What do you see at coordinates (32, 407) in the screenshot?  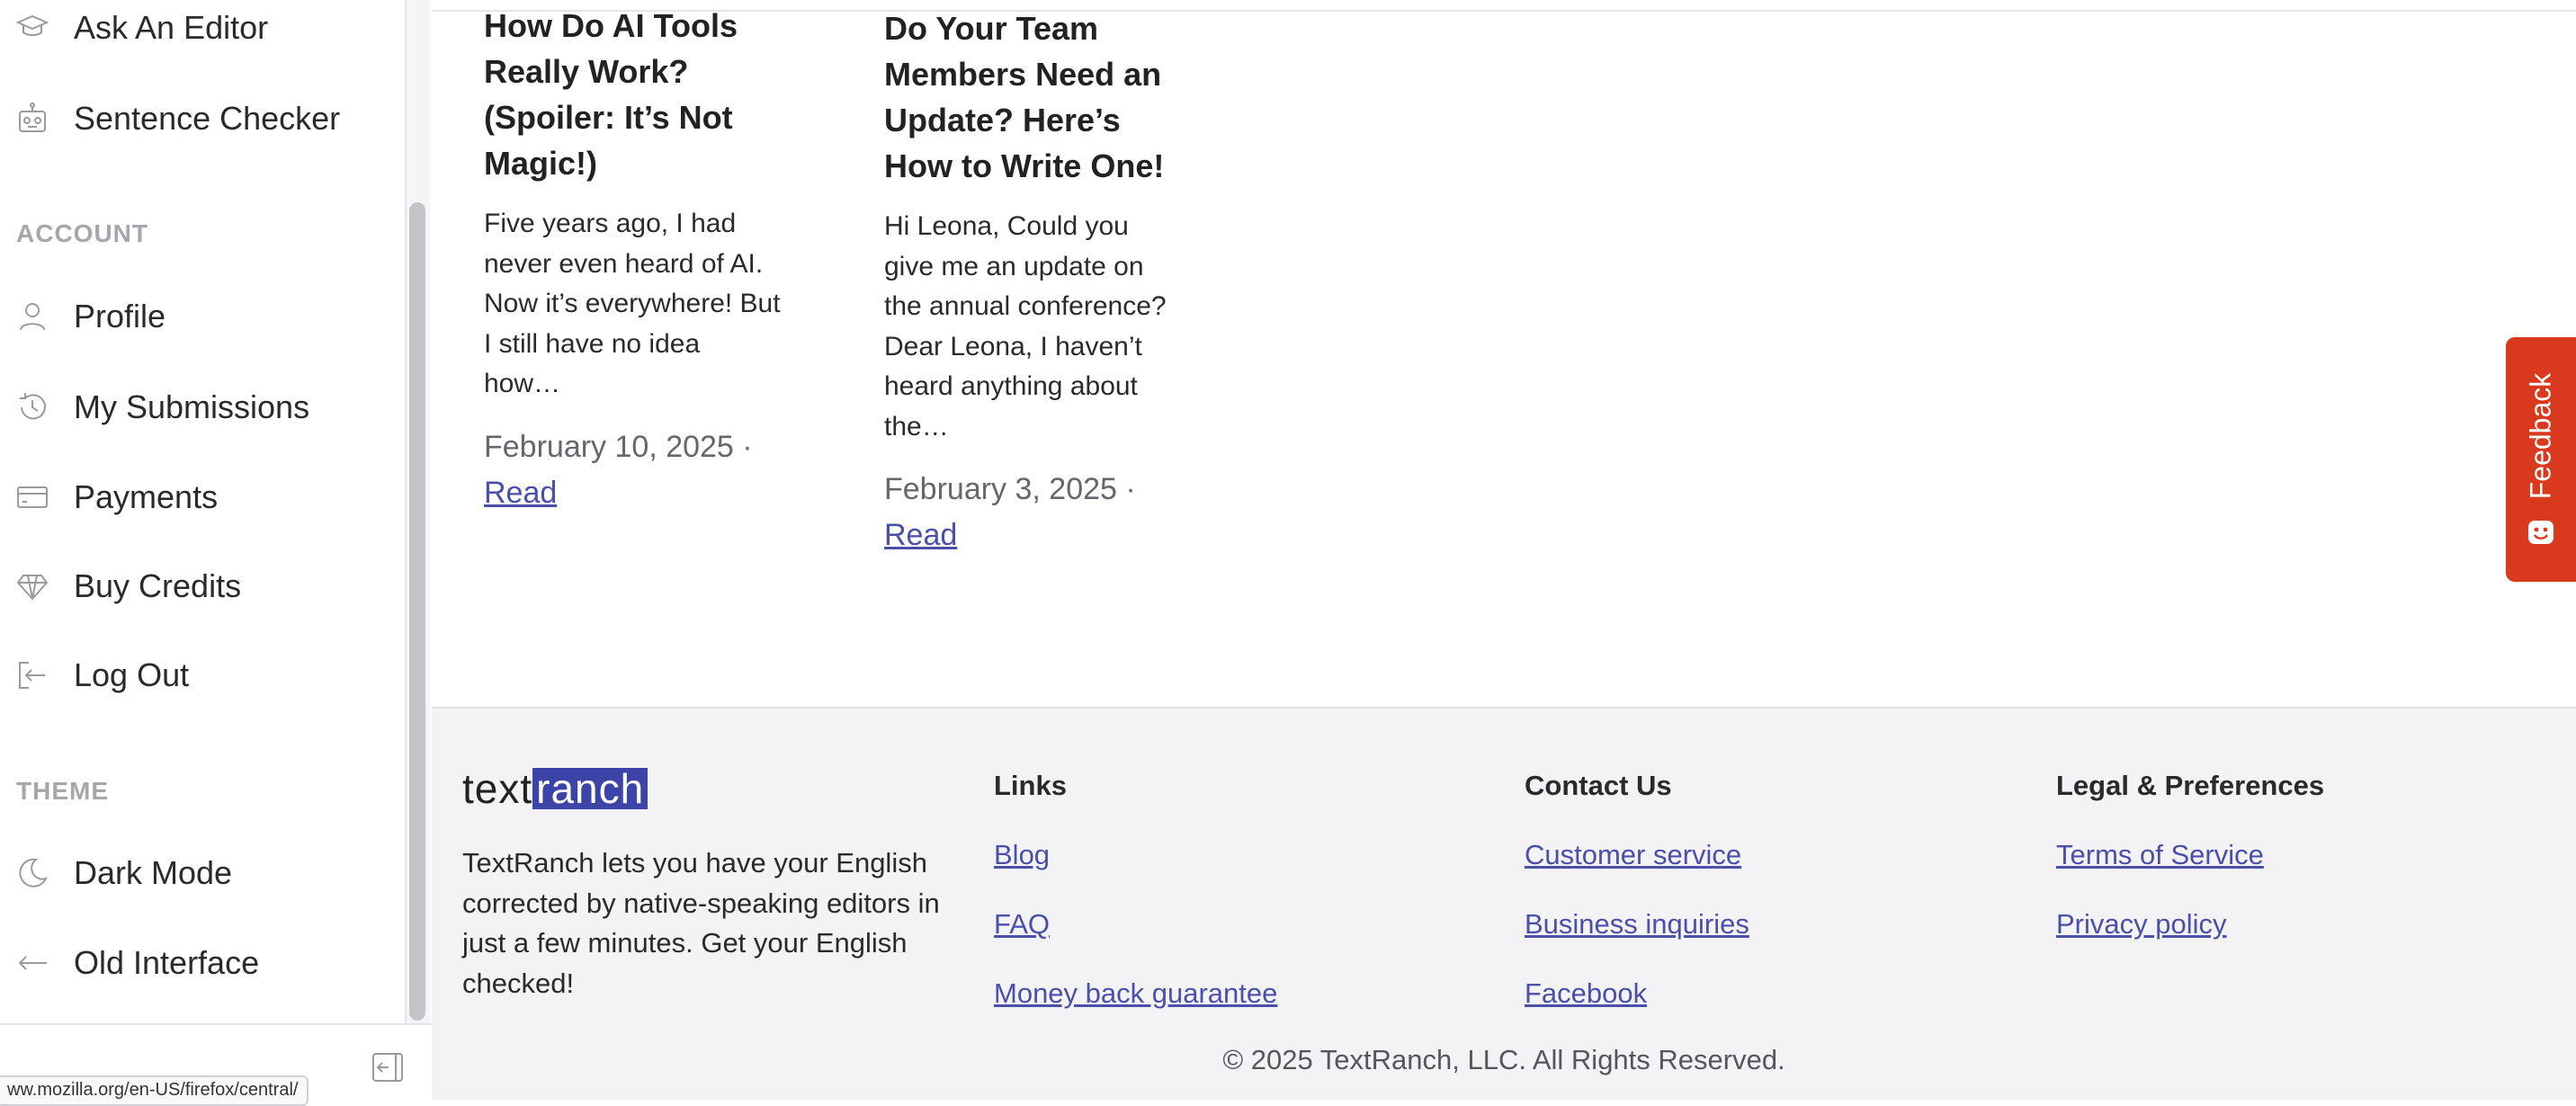 I see `history-icon` at bounding box center [32, 407].